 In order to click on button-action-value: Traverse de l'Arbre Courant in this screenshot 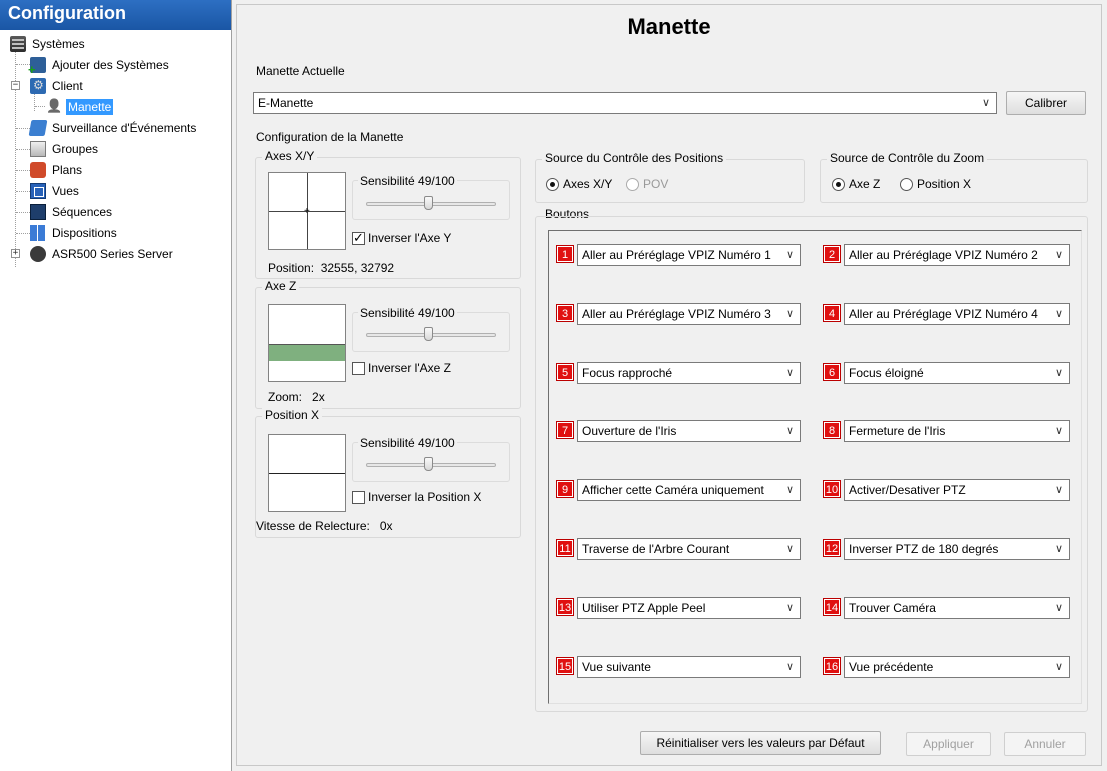, I will do `click(656, 549)`.